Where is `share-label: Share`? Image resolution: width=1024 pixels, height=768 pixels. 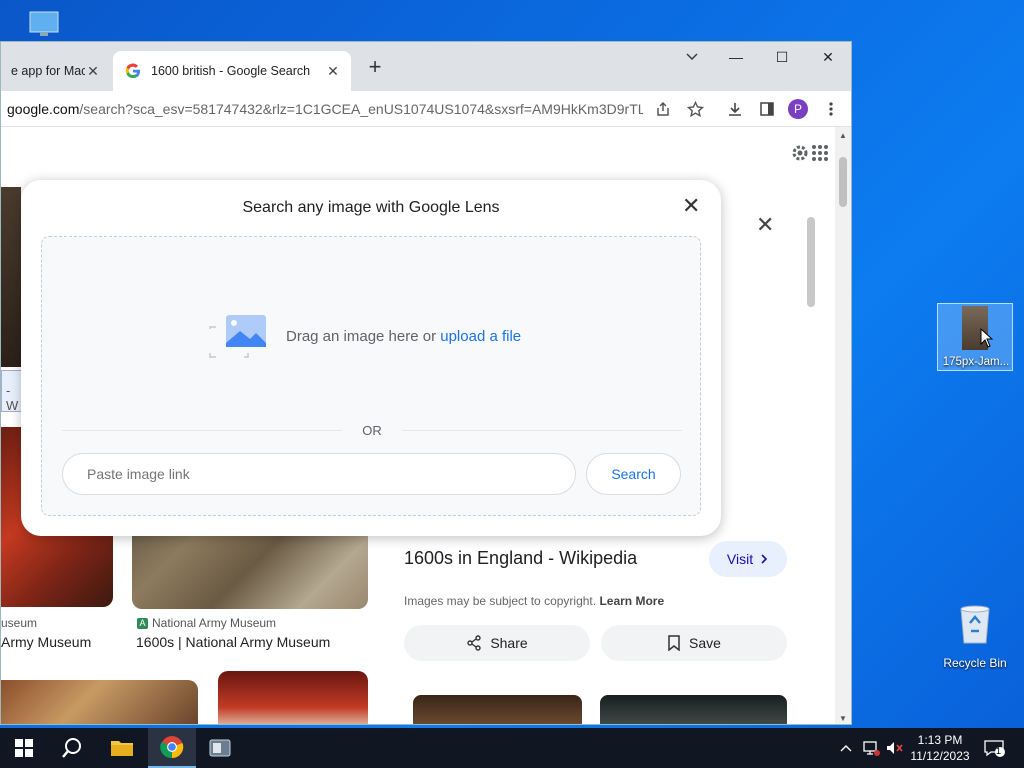 share-label: Share is located at coordinates (509, 643).